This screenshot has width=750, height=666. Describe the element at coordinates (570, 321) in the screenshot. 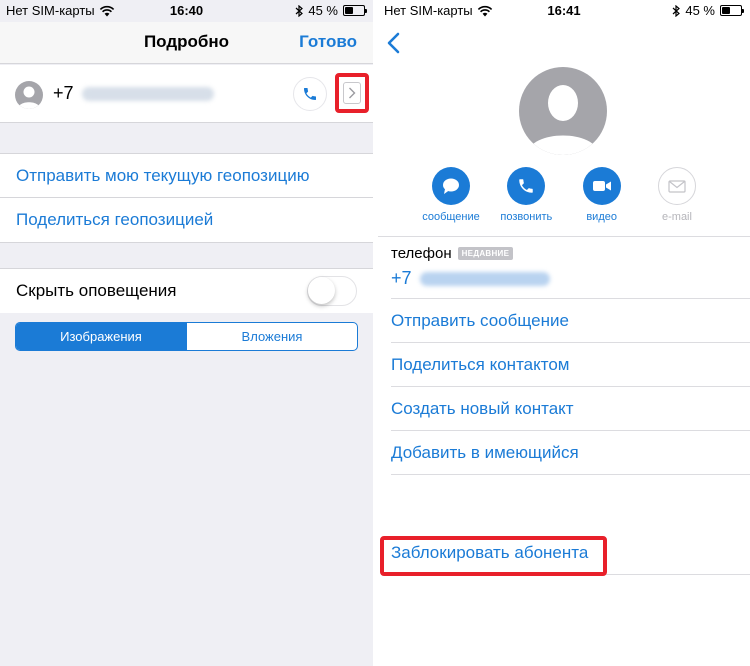

I see `send-message-button: Отправить сообщение` at that location.